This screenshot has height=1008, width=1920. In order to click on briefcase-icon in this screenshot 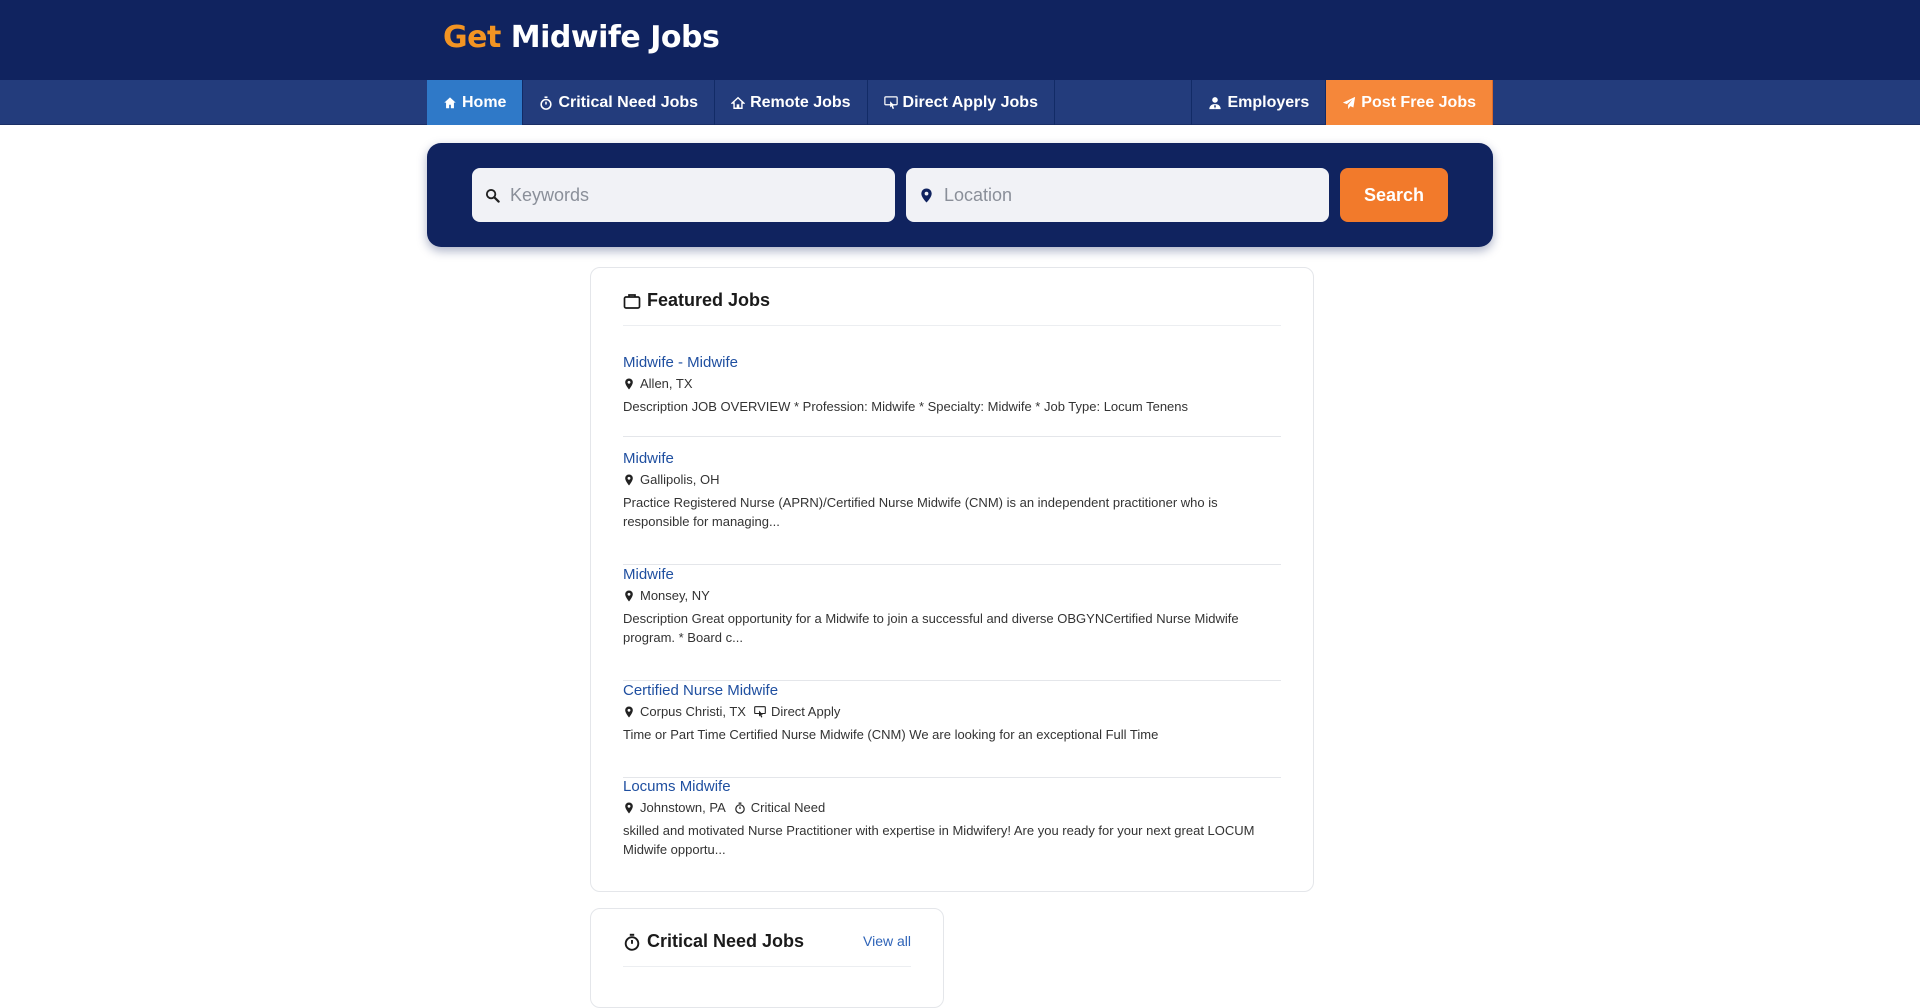, I will do `click(632, 301)`.